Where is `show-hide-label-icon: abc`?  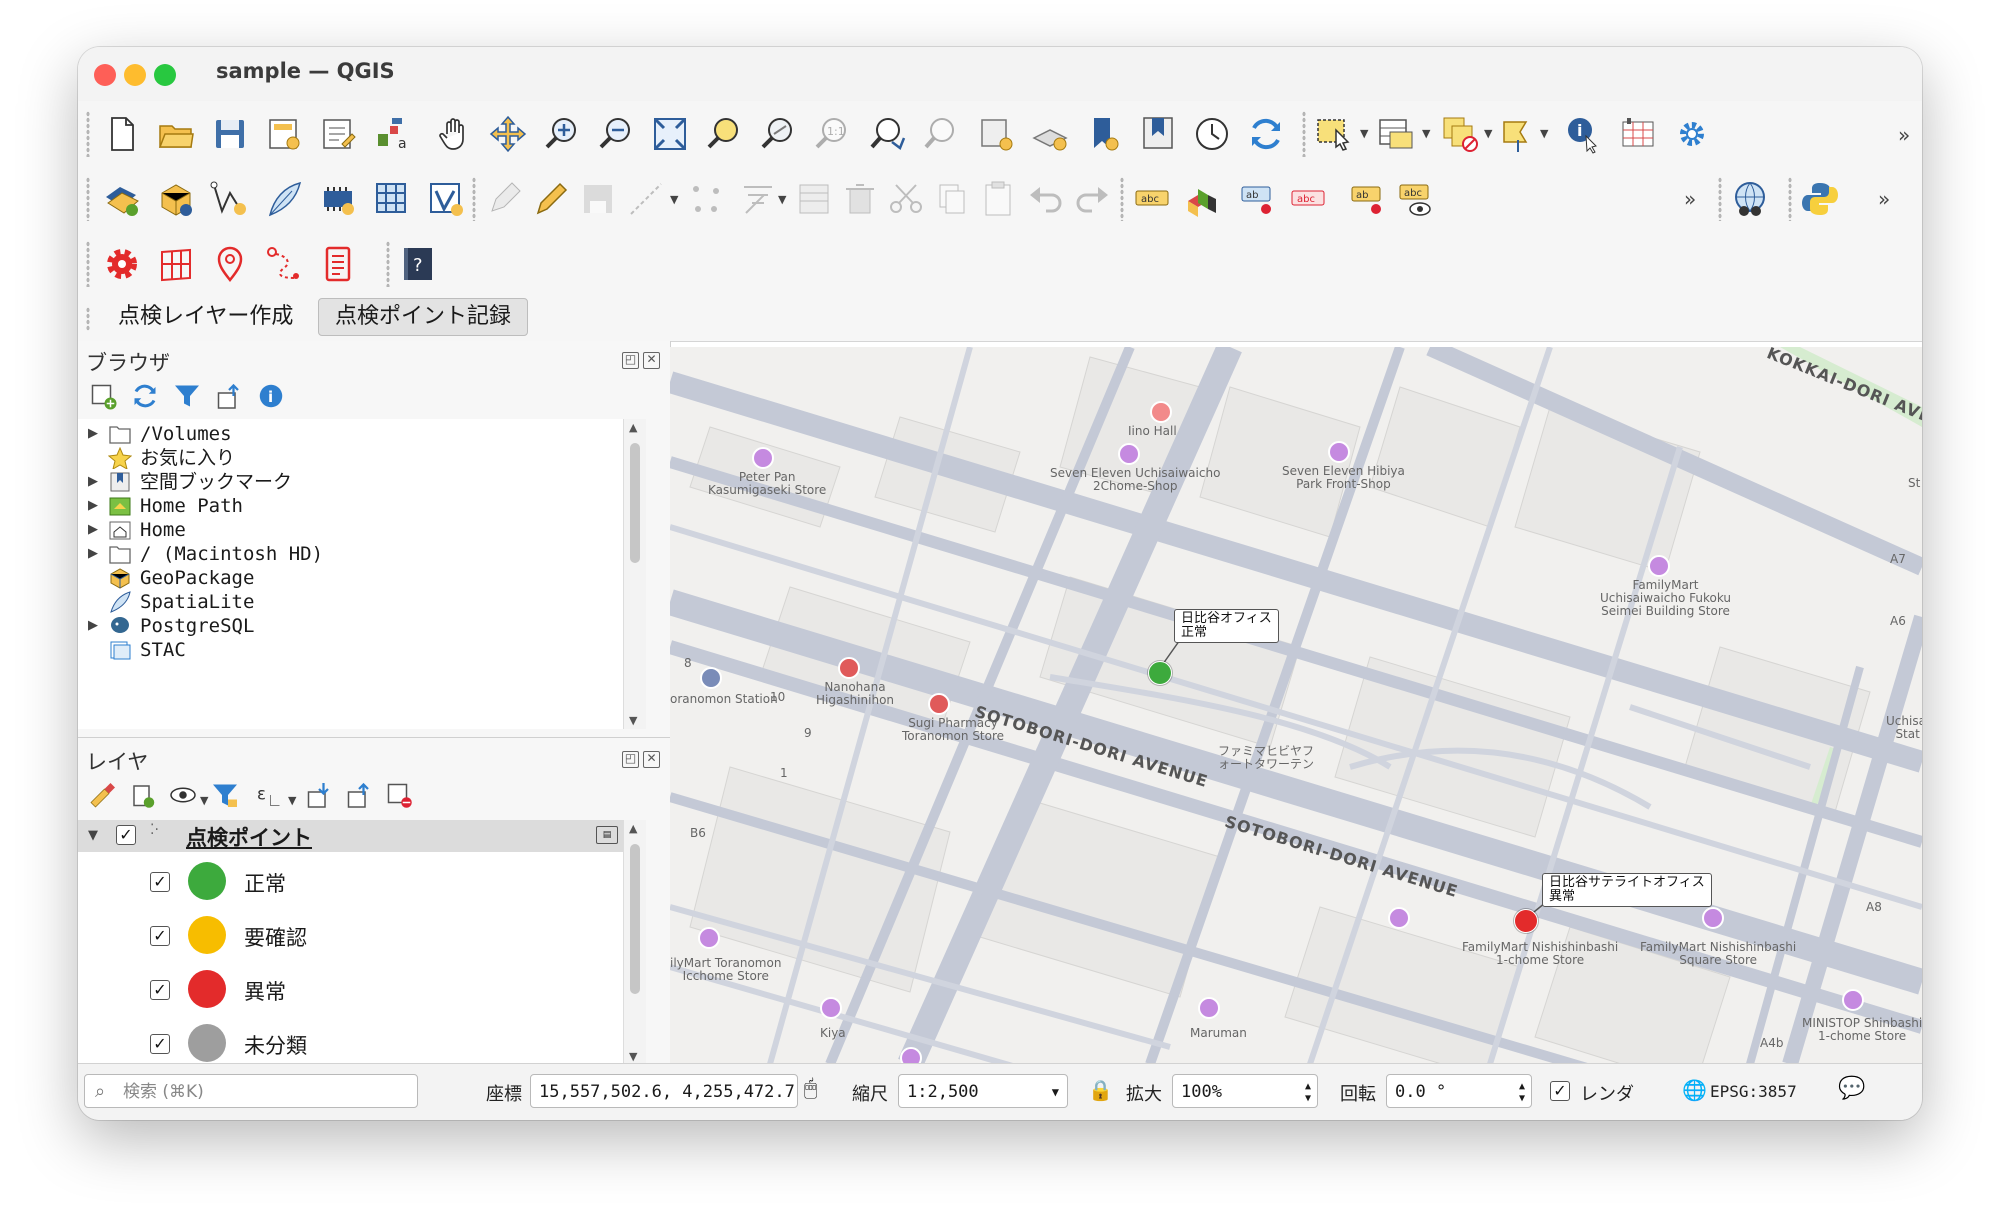
show-hide-label-icon: abc is located at coordinates (1416, 199).